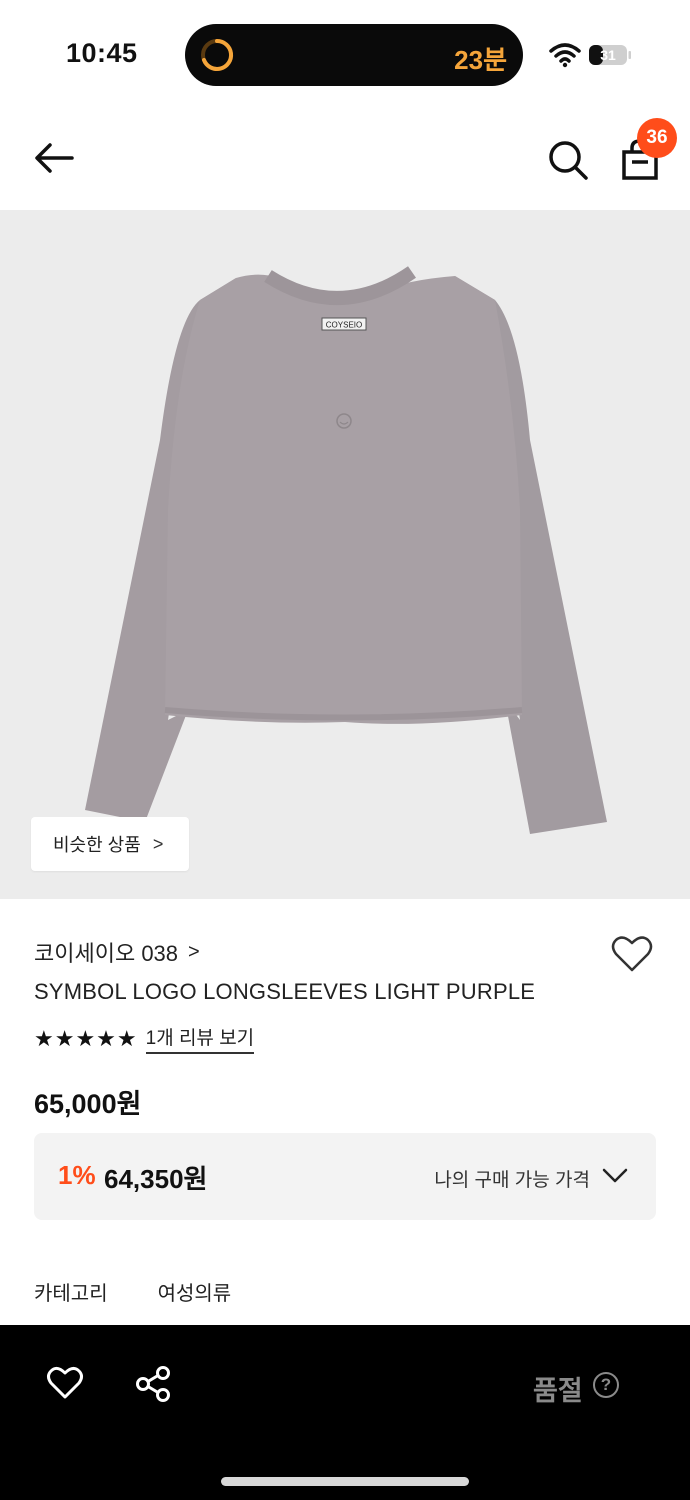  I want to click on rating-row: ★★★★★ 1개 리뷰 보기, so click(144, 1038).